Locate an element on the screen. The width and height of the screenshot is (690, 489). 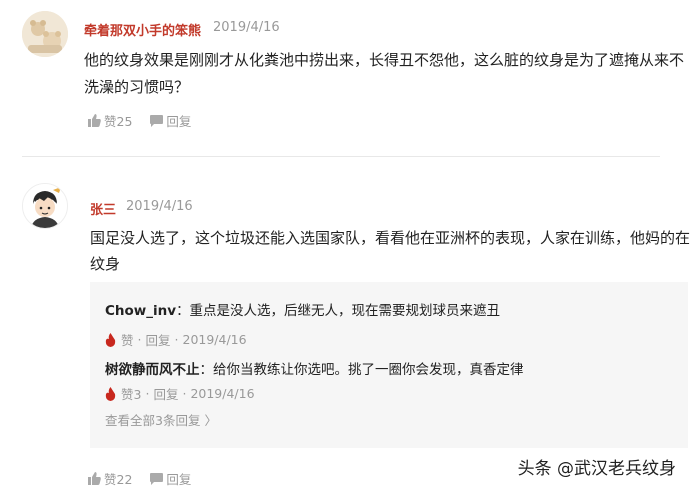
comment-text-line: 洗澡的习惯吗？ is located at coordinates (137, 87).